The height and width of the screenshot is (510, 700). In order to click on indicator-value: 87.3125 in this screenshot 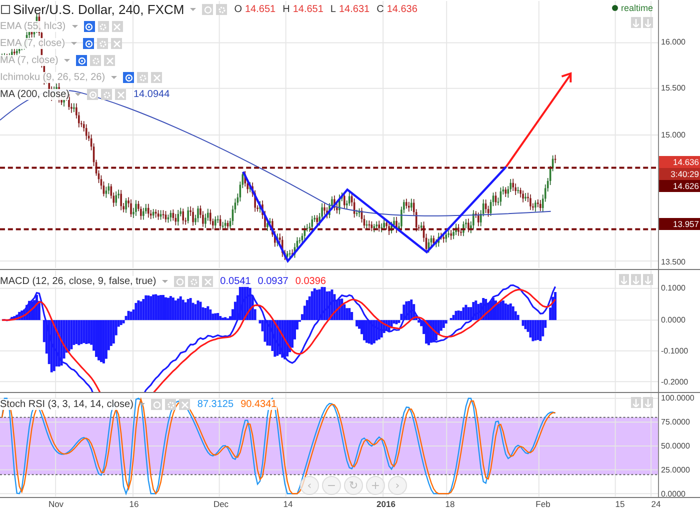, I will do `click(215, 404)`.